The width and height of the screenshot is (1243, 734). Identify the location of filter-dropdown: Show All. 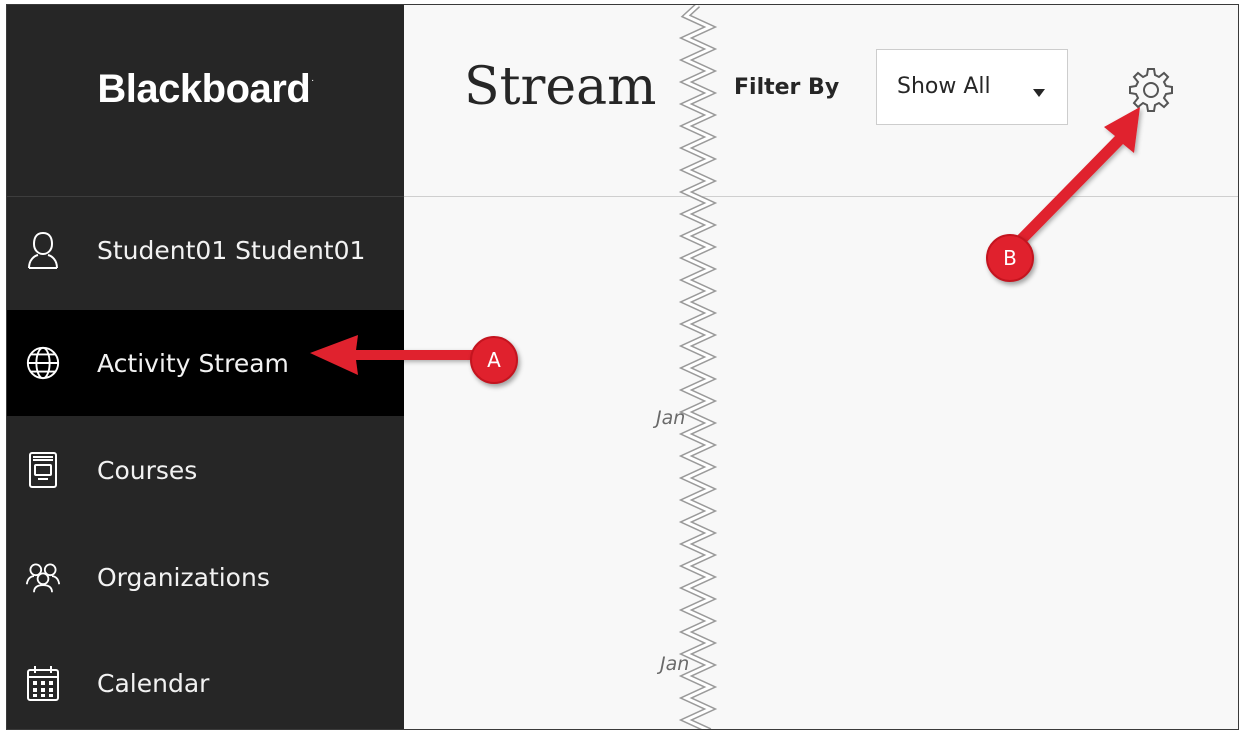
(972, 87).